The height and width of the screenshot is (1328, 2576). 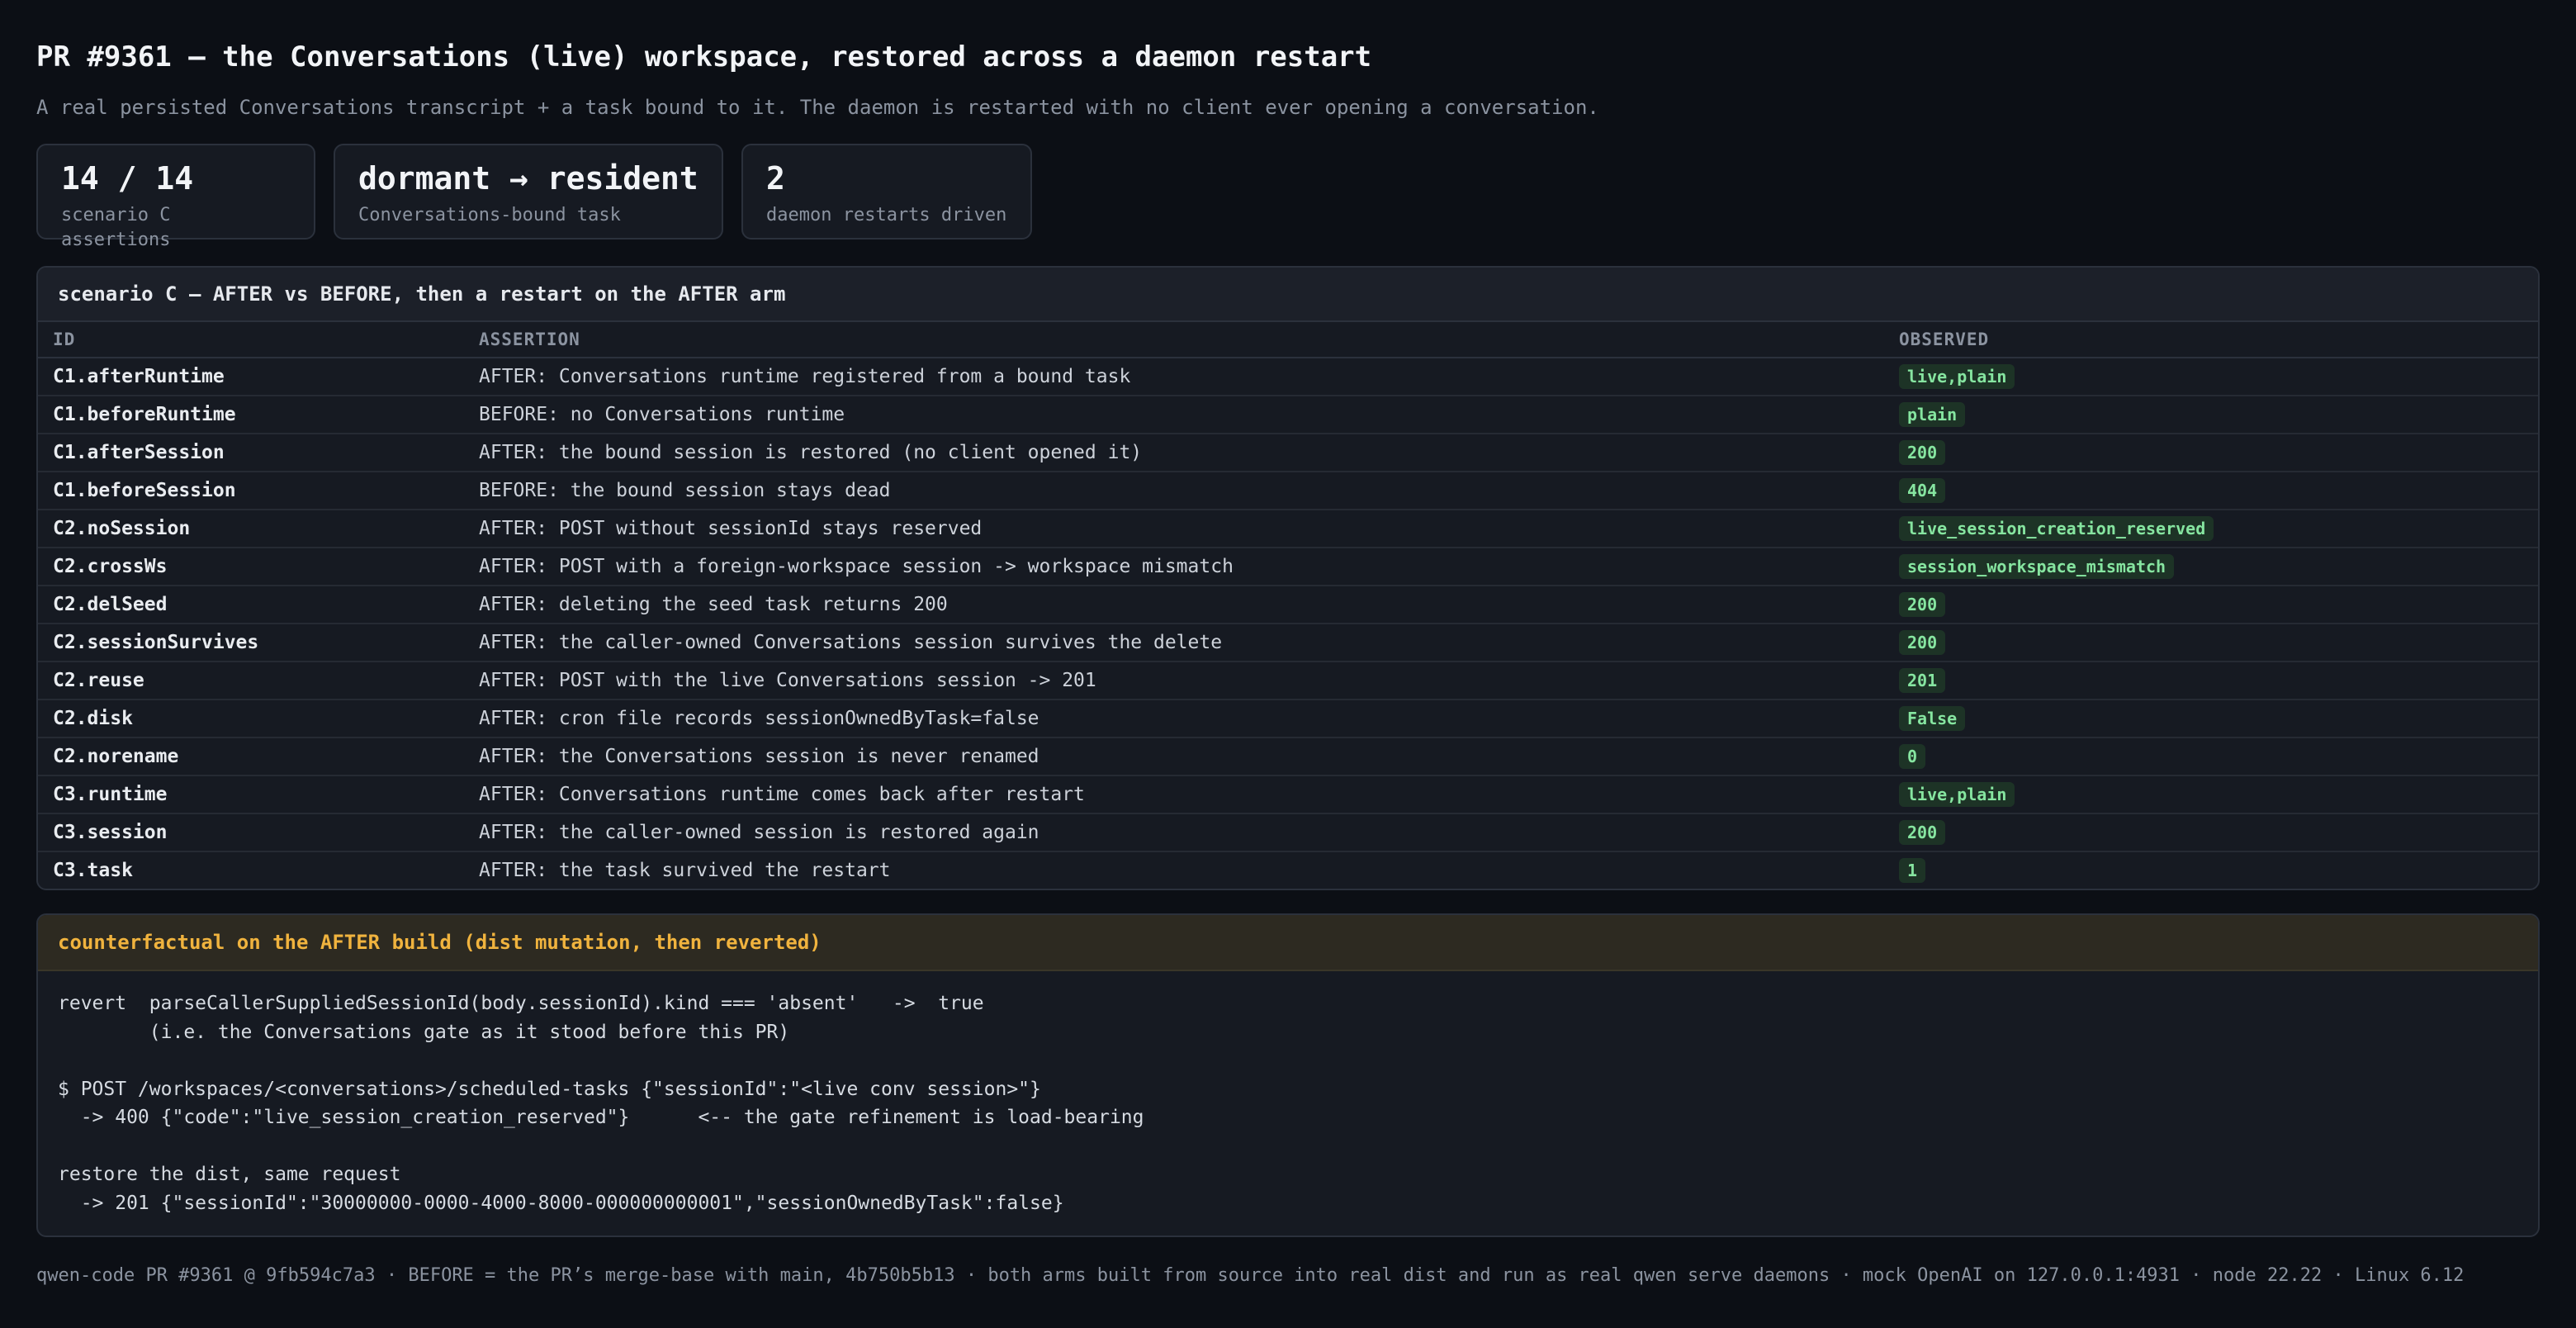 What do you see at coordinates (1912, 870) in the screenshot?
I see `observed-badge: 1` at bounding box center [1912, 870].